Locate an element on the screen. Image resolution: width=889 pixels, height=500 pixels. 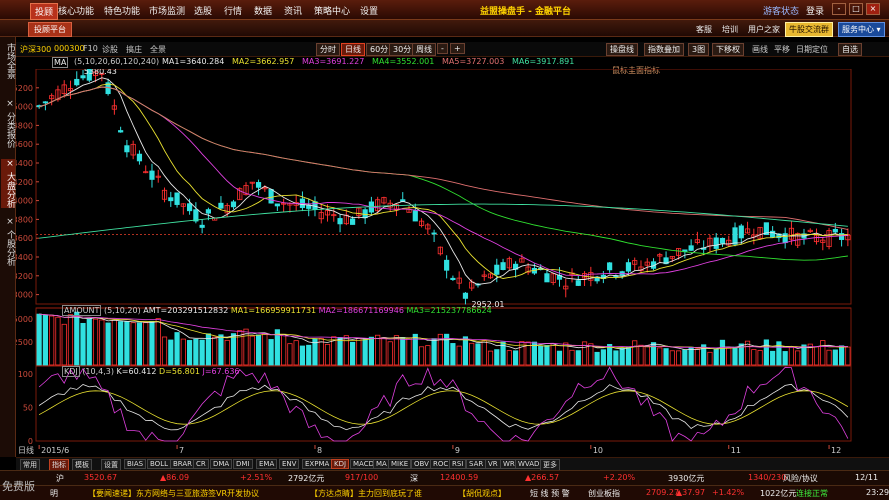
tab-stock-analysis: × 个股分析 is located at coordinates (8, 241).